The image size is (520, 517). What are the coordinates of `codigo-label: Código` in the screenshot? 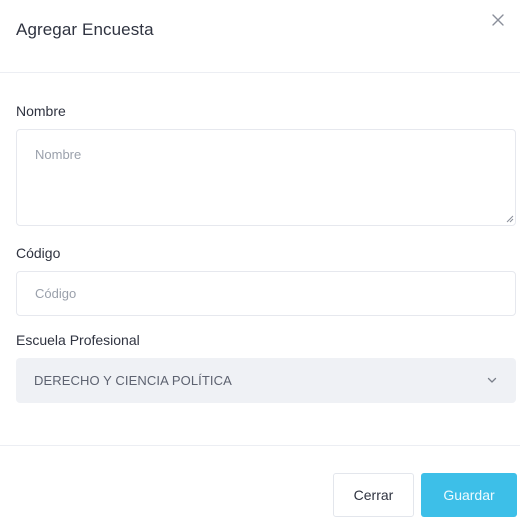 It's located at (38, 253).